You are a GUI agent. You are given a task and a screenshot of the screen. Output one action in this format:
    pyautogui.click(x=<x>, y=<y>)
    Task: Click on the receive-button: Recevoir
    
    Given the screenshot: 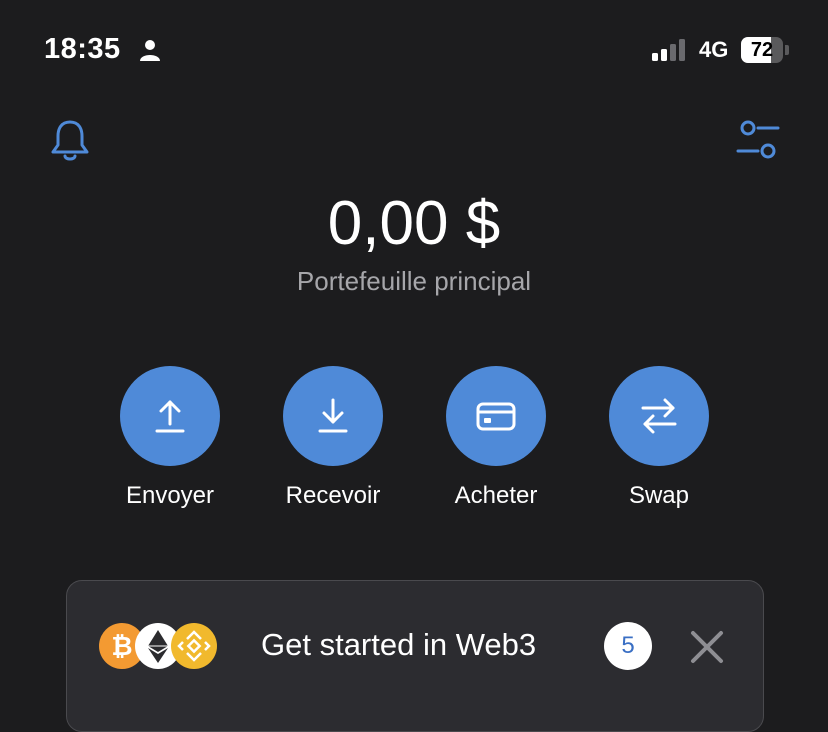 What is the action you would take?
    pyautogui.click(x=333, y=438)
    